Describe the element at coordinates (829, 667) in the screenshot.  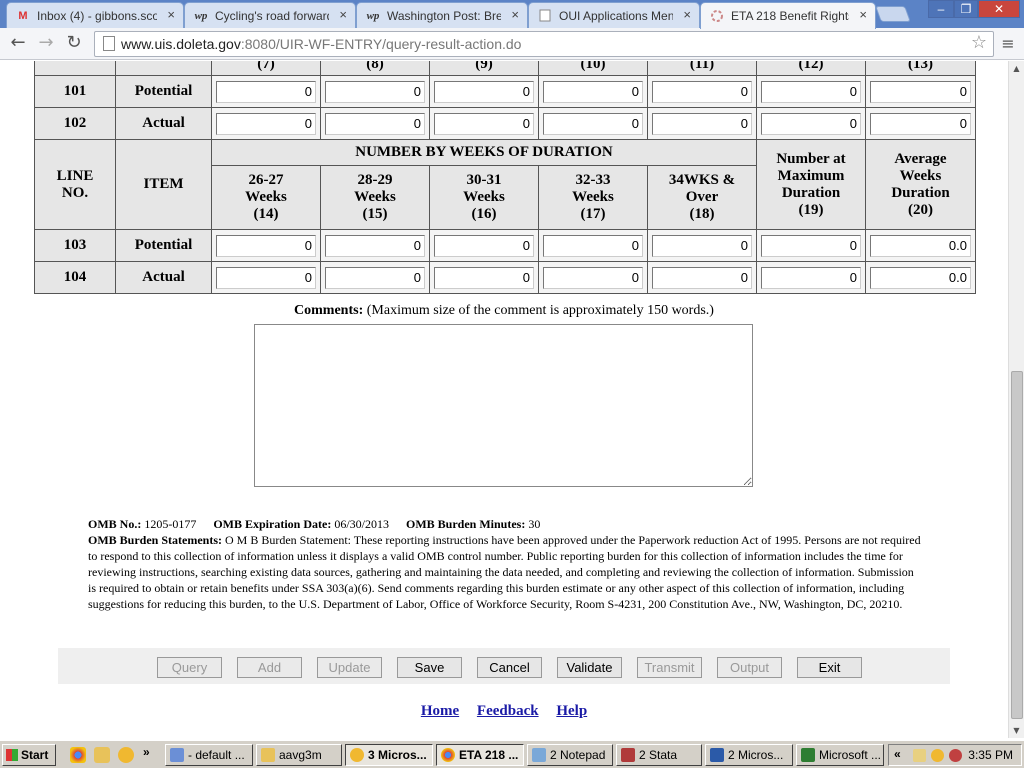
I see `exit-button: Exit` at that location.